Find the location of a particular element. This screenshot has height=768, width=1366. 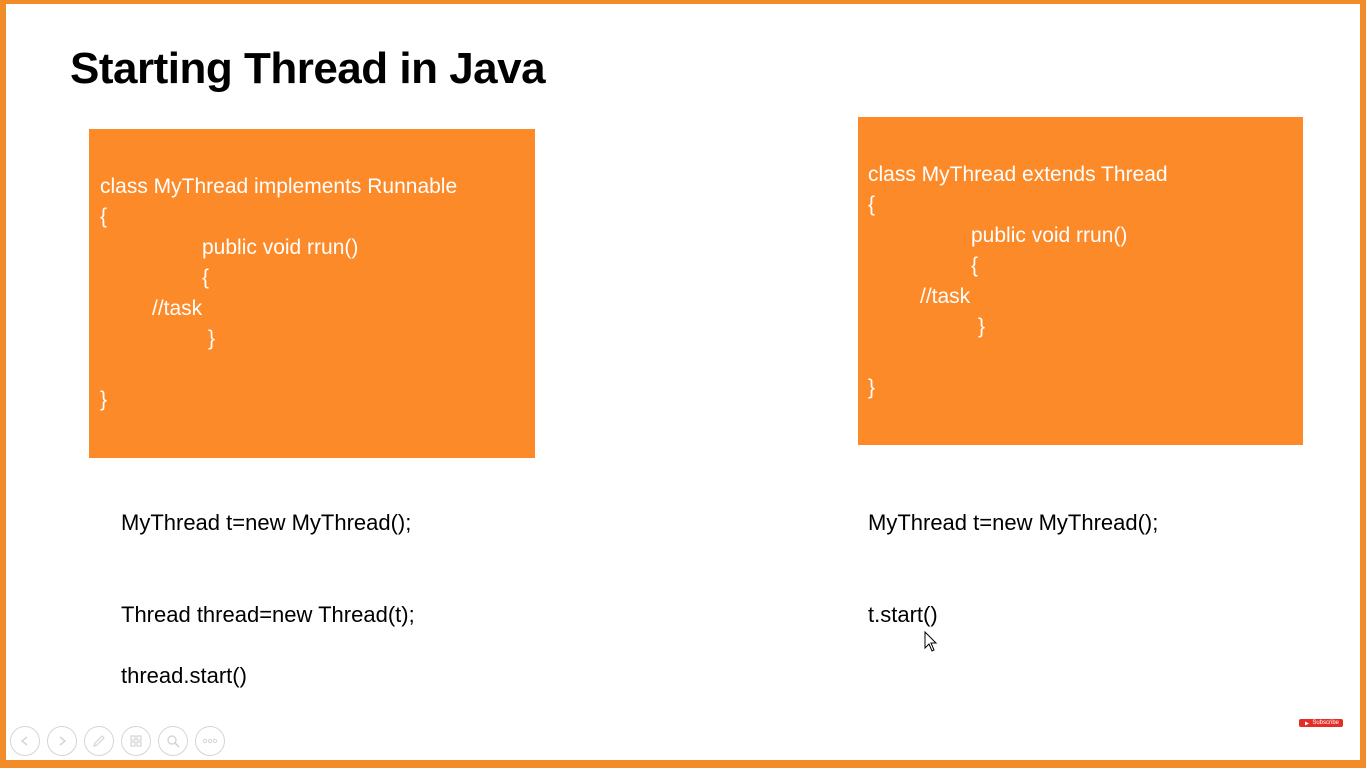

slides-icon is located at coordinates (136, 741).